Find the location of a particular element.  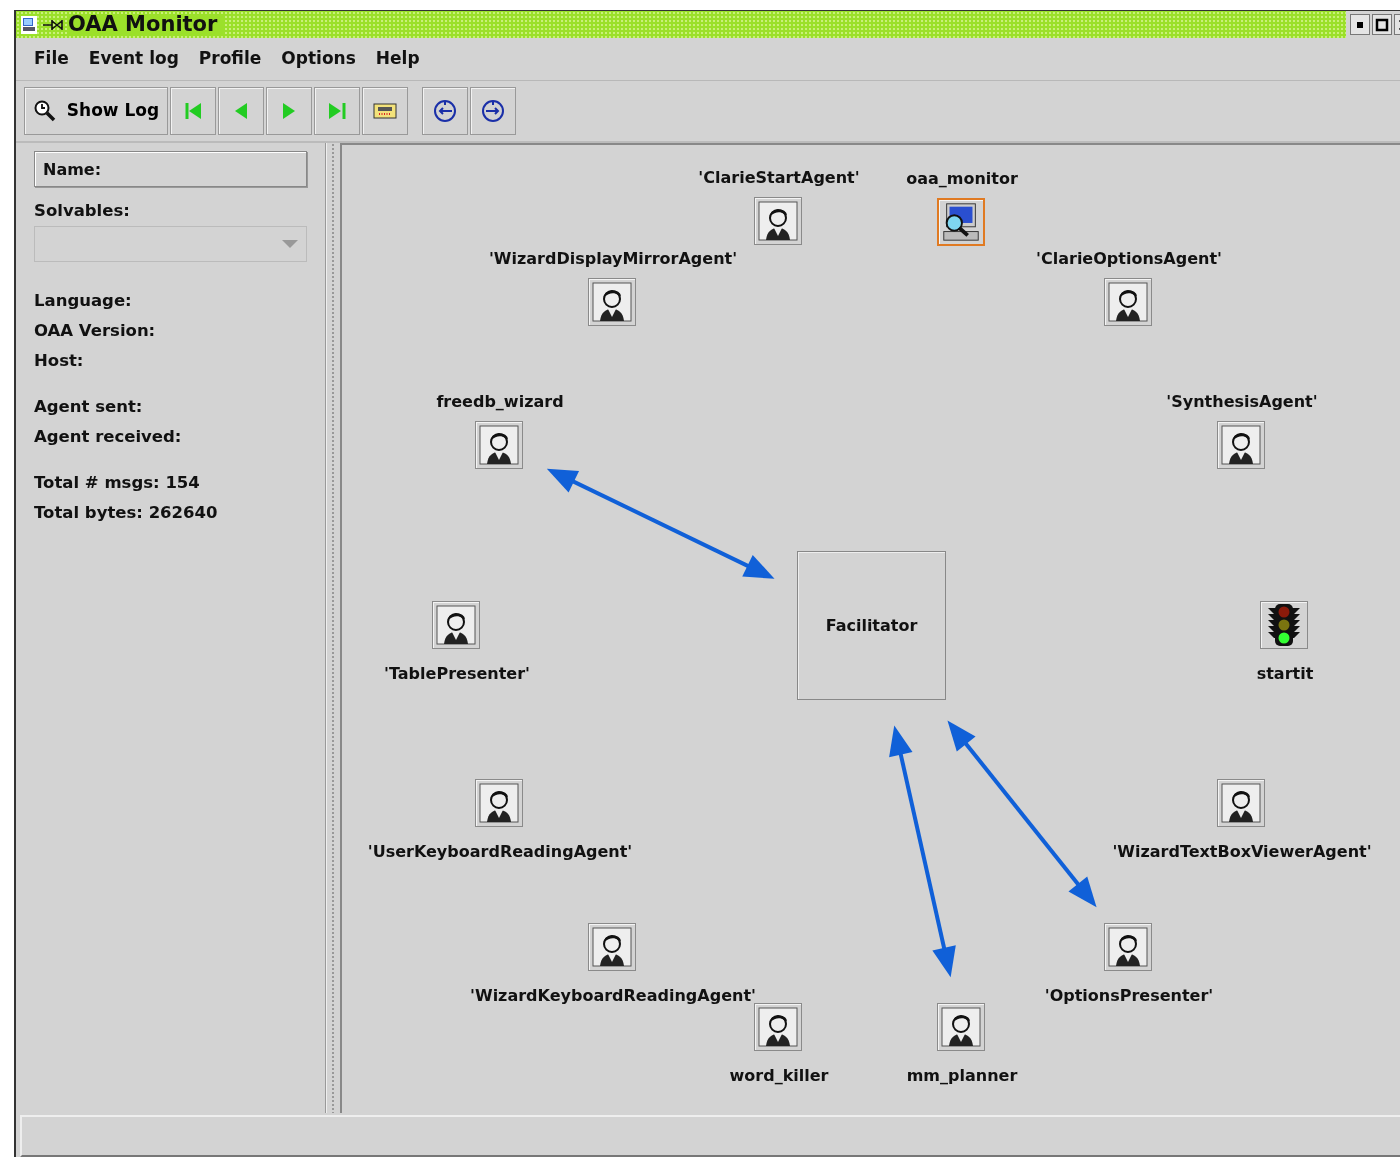

agent-label: freedb_wizard is located at coordinates (500, 402).